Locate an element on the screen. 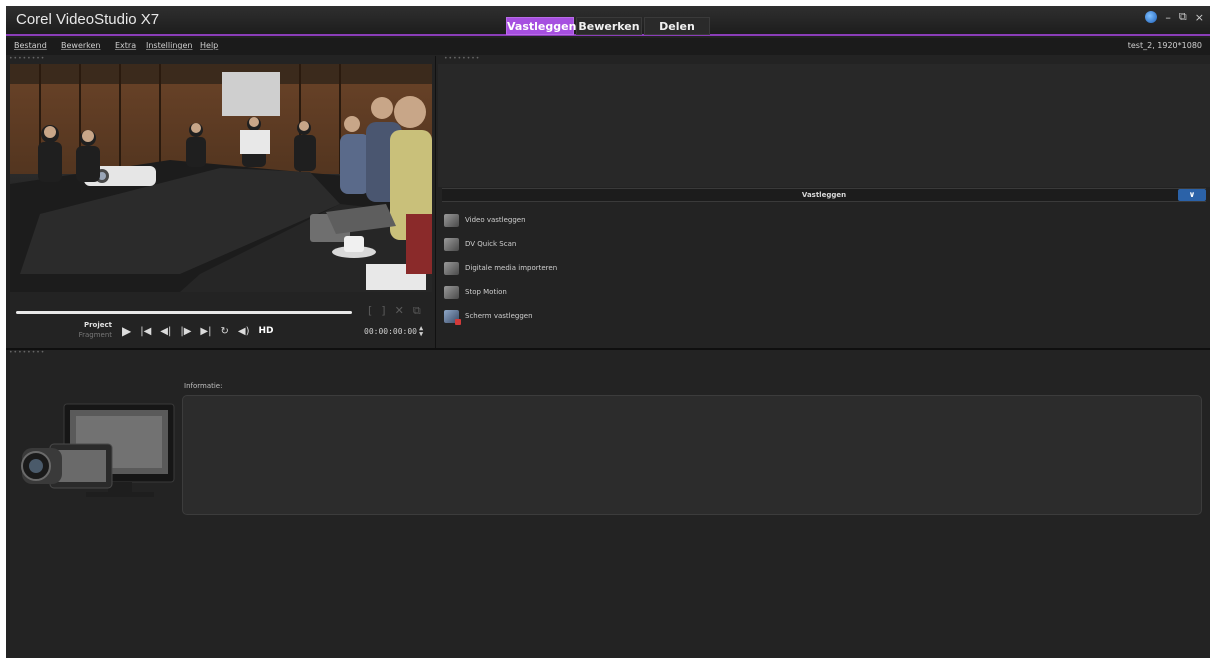 This screenshot has height=662, width=1214. capture-option-label: Scherm vastleggen is located at coordinates (499, 316).